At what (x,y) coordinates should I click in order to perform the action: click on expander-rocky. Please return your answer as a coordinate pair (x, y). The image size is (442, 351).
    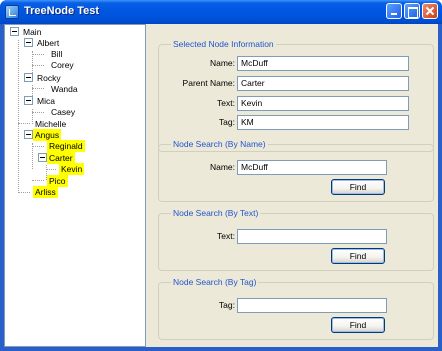
    Looking at the image, I should click on (28, 77).